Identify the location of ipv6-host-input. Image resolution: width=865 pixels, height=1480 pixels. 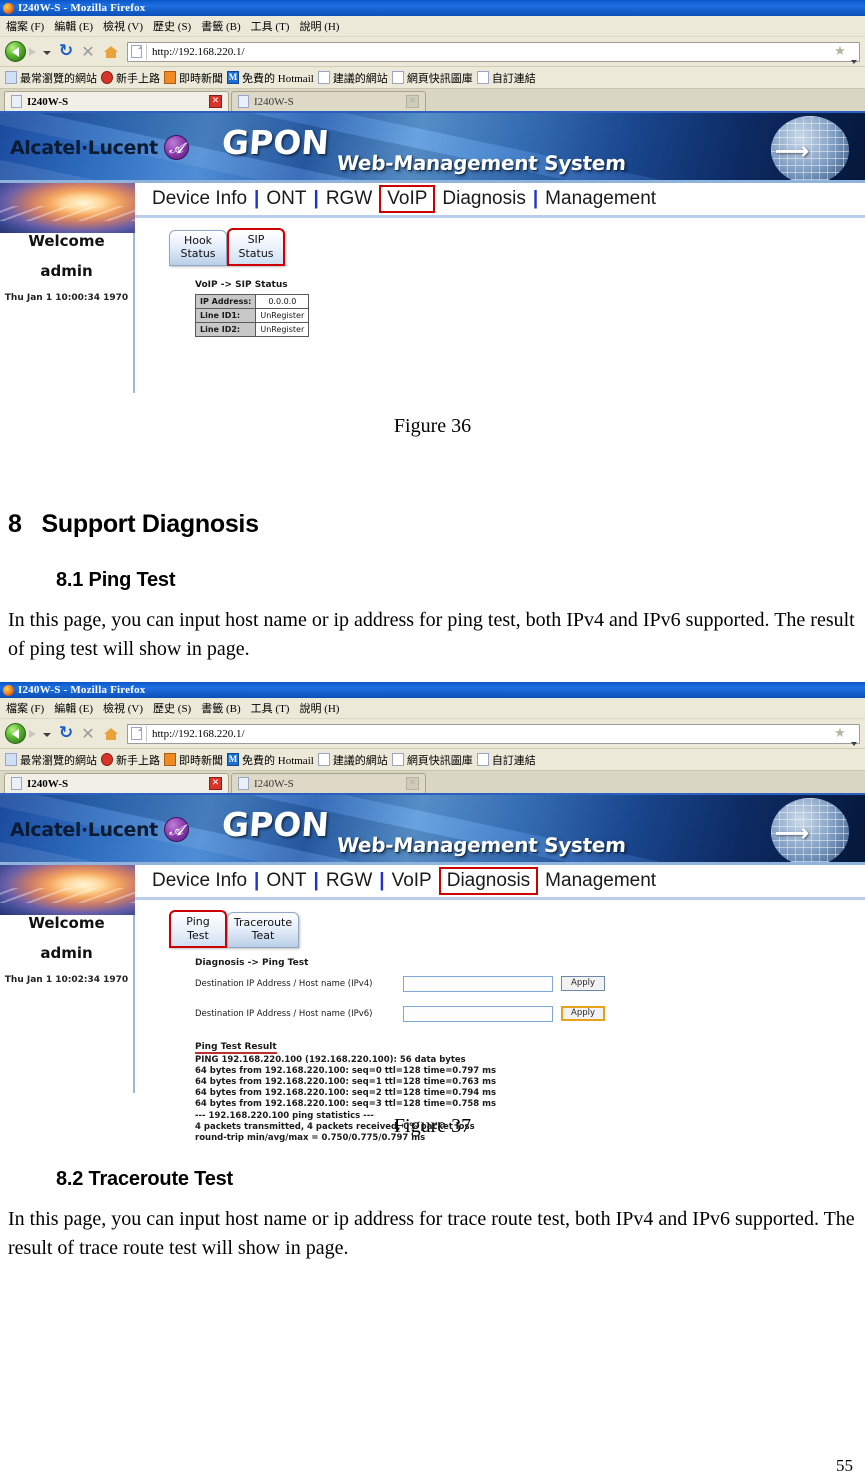
(478, 1013).